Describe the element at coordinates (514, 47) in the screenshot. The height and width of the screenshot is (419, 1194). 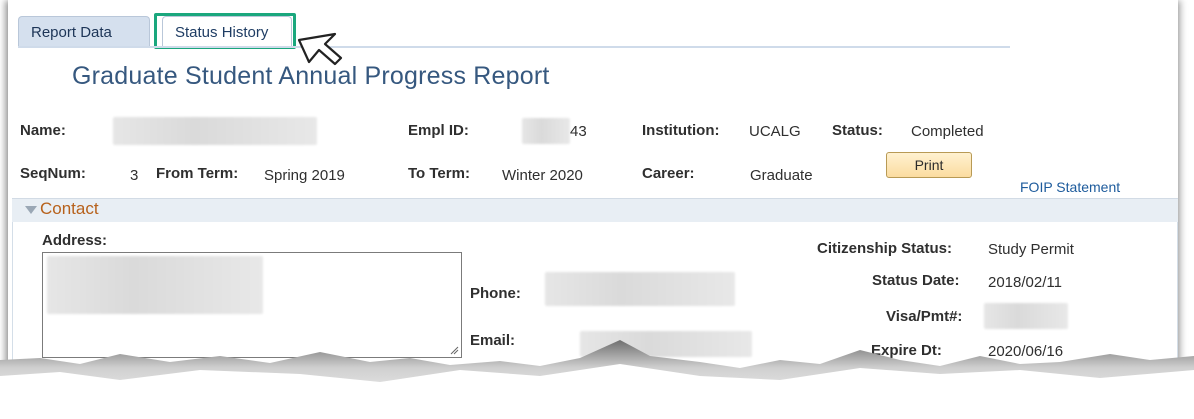
I see `tab-underline` at that location.